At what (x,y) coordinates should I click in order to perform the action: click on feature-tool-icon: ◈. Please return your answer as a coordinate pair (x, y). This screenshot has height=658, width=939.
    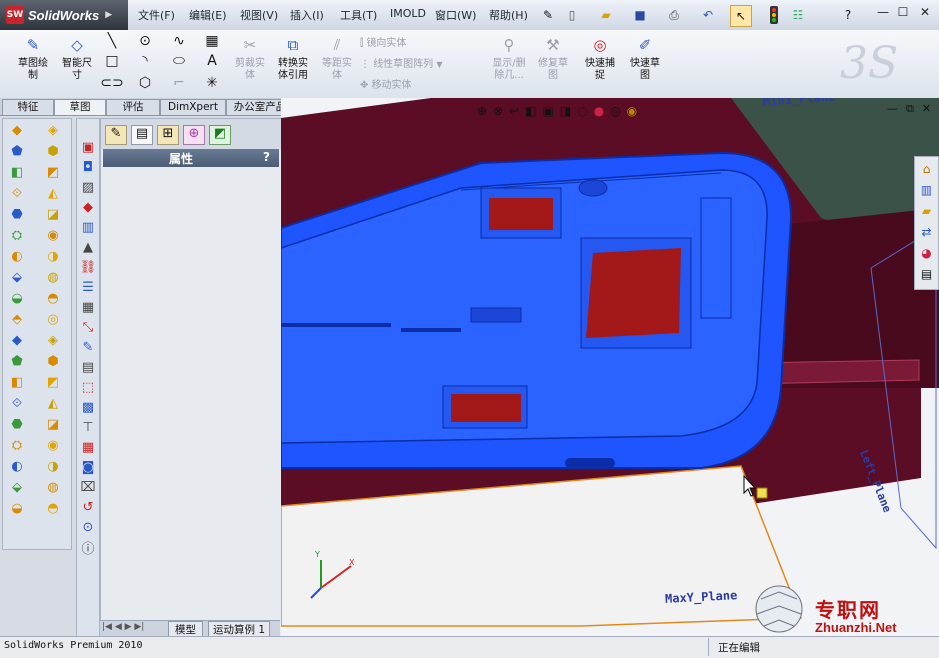
    Looking at the image, I should click on (53, 340).